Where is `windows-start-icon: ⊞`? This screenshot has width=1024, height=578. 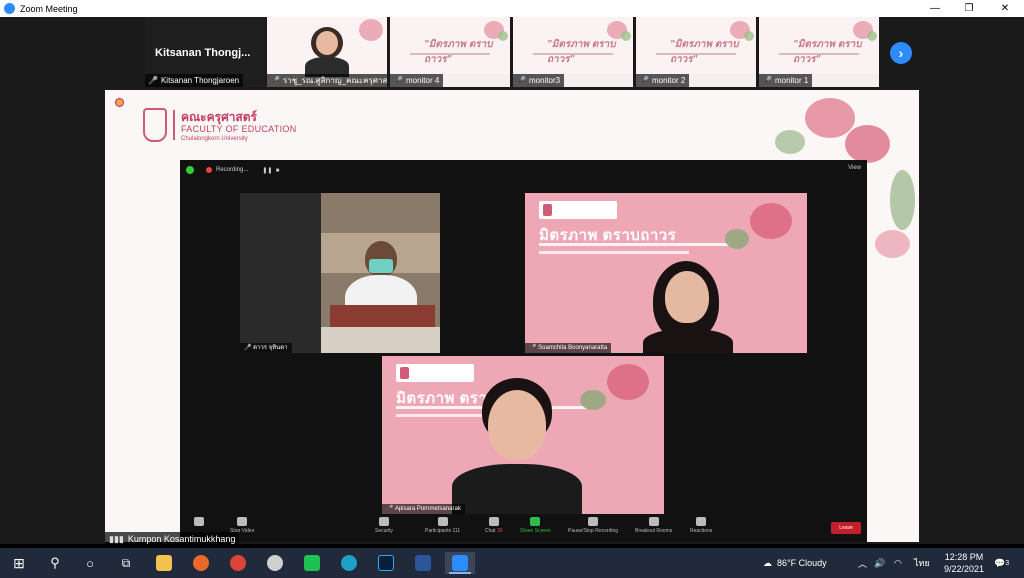 windows-start-icon: ⊞ is located at coordinates (19, 563).